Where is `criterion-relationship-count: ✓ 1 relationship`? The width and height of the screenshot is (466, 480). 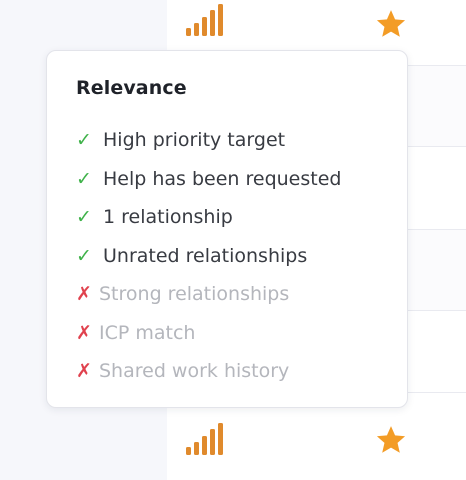 criterion-relationship-count: ✓ 1 relationship is located at coordinates (208, 217).